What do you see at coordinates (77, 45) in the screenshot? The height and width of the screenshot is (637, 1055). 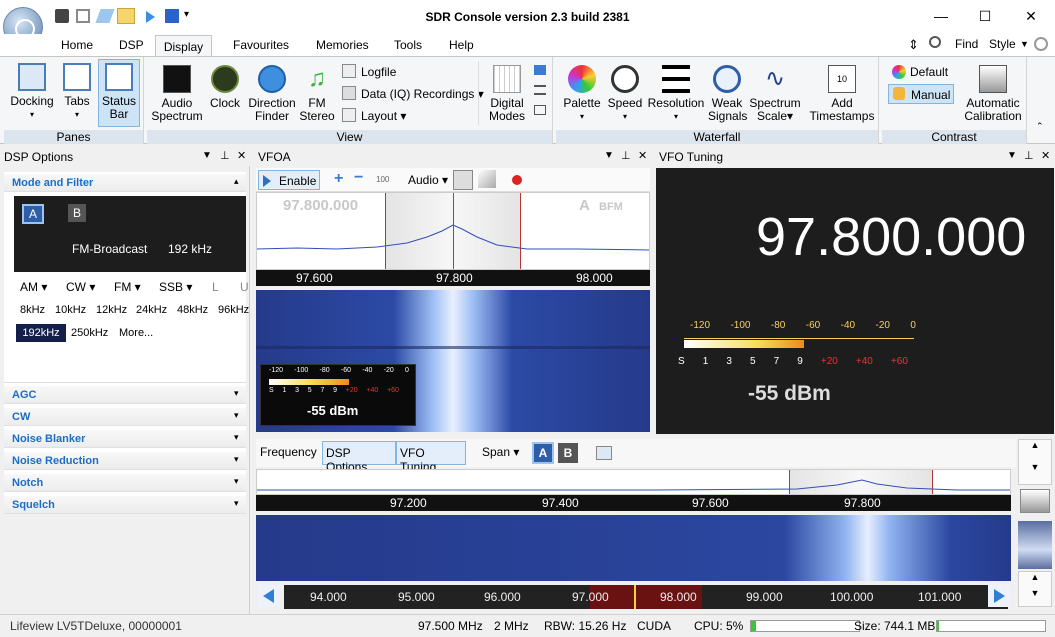 I see `tab-home: Home` at bounding box center [77, 45].